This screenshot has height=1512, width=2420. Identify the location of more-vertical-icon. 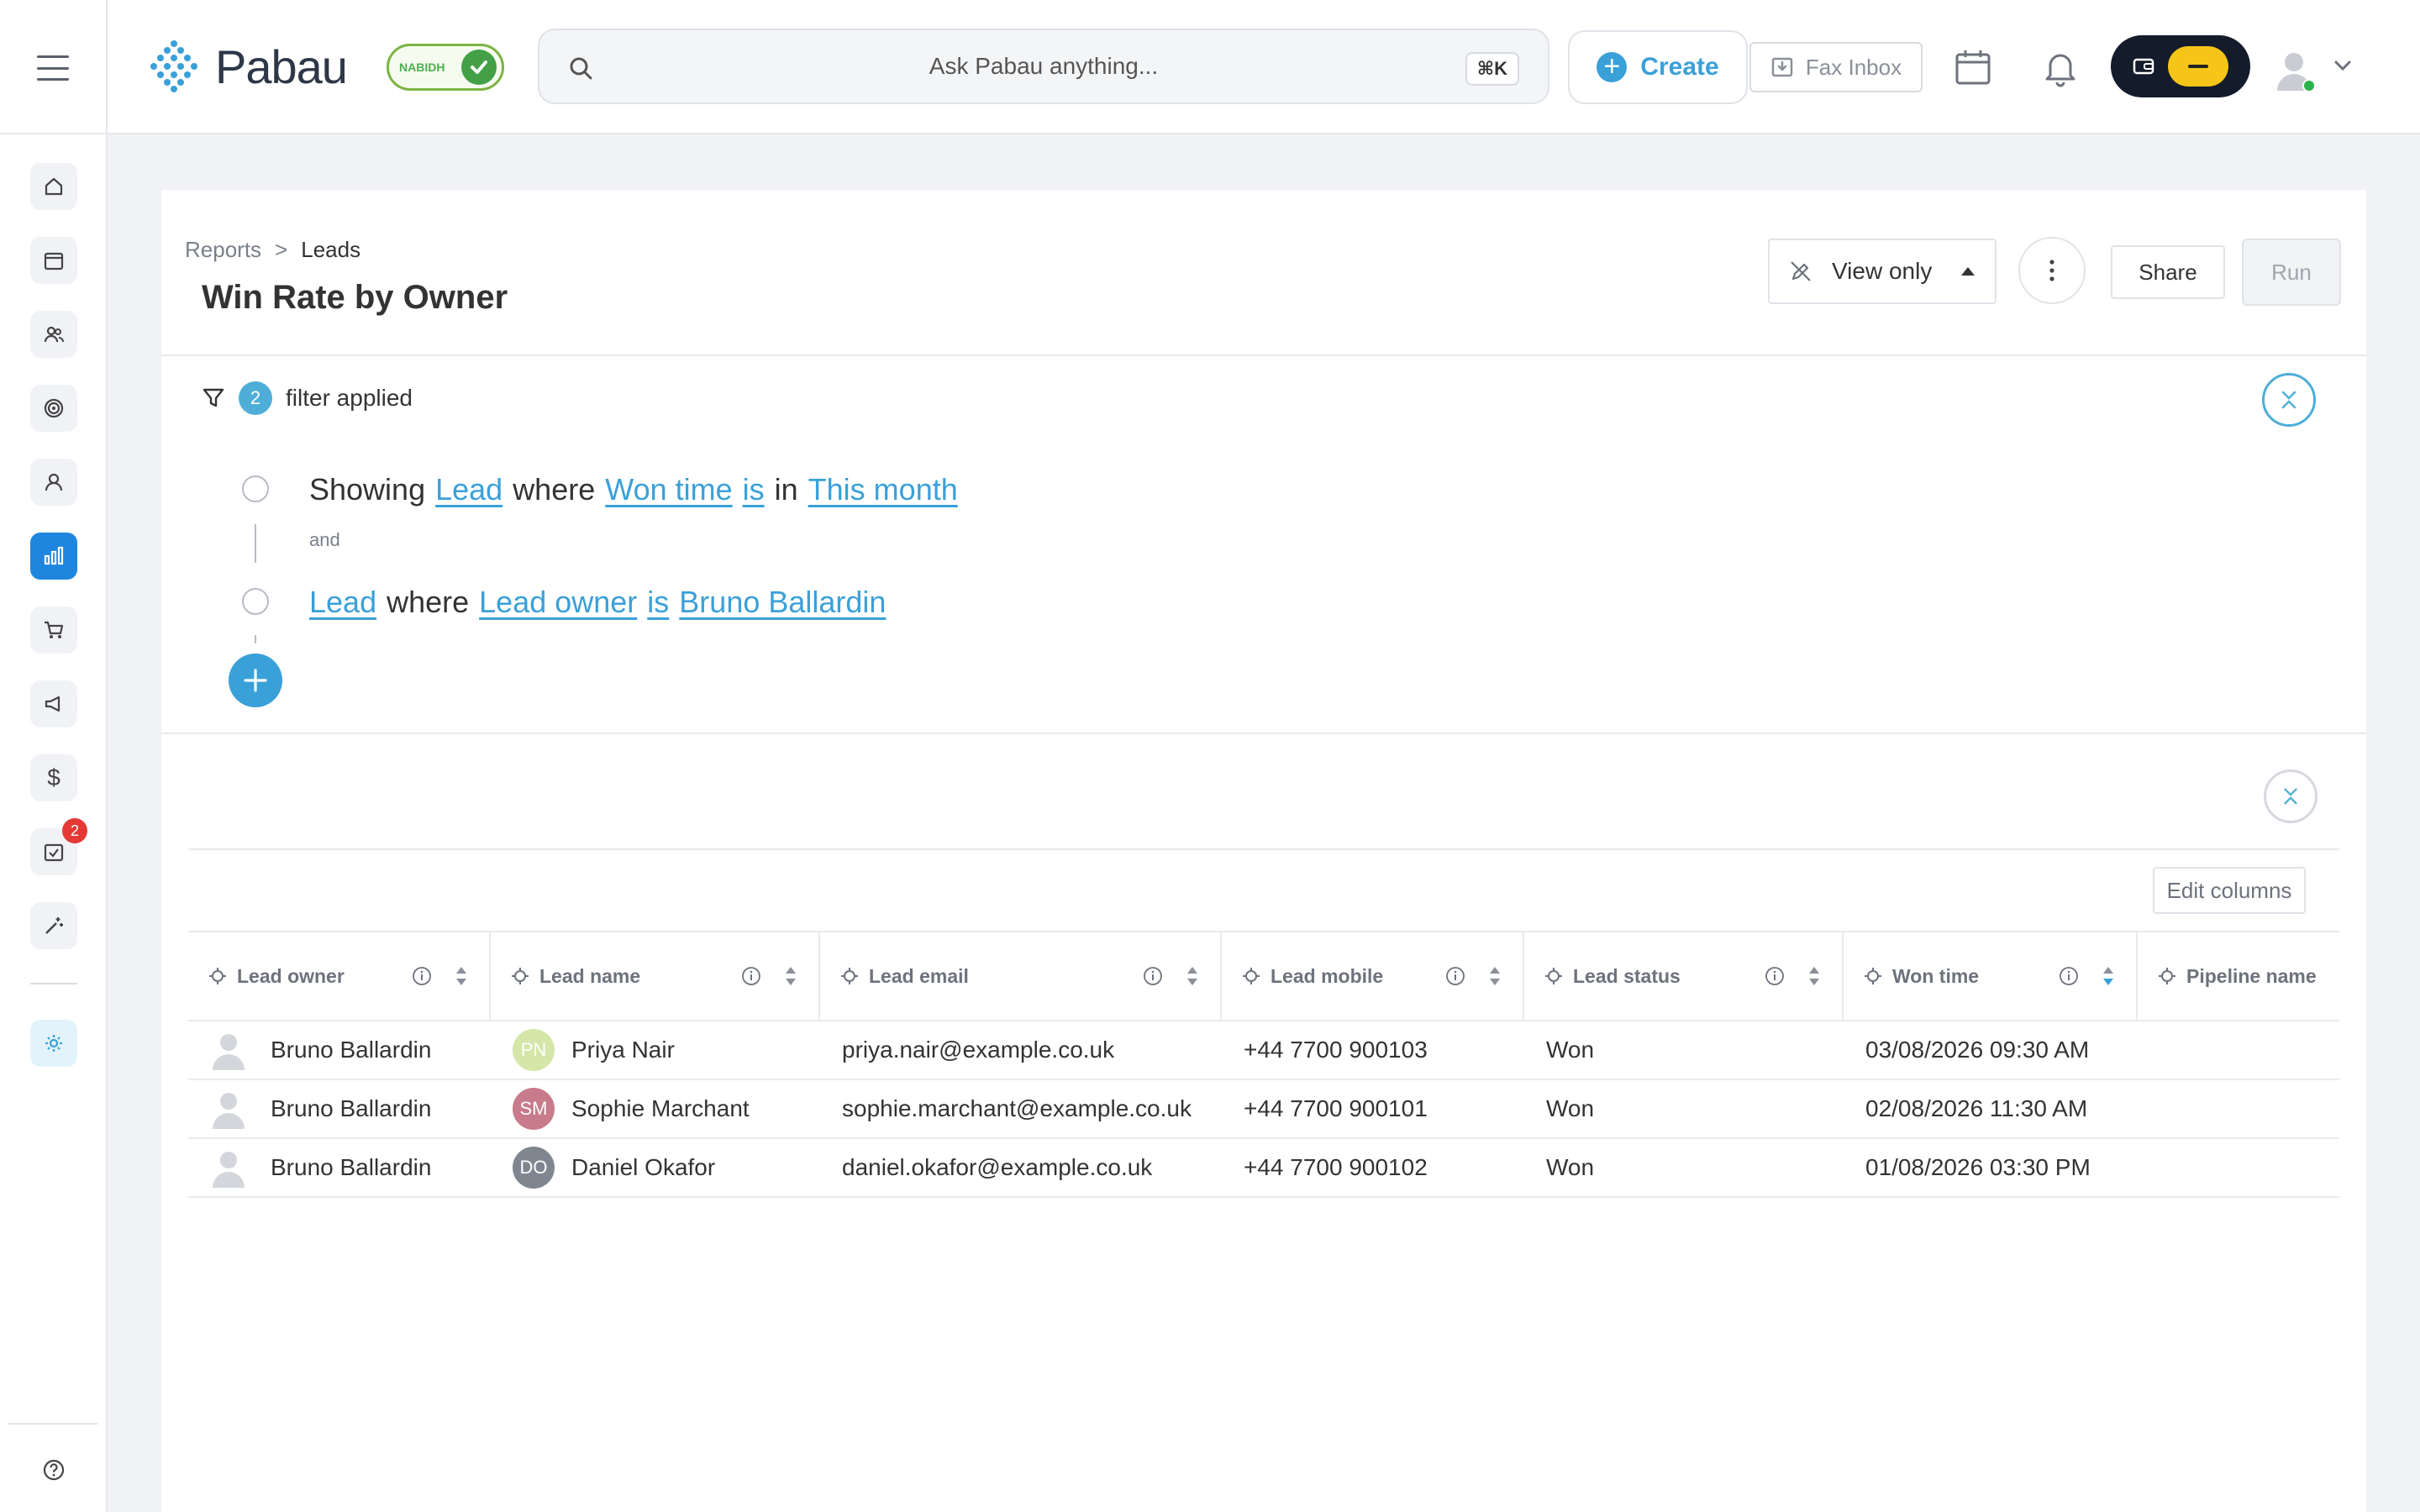
(2051, 270).